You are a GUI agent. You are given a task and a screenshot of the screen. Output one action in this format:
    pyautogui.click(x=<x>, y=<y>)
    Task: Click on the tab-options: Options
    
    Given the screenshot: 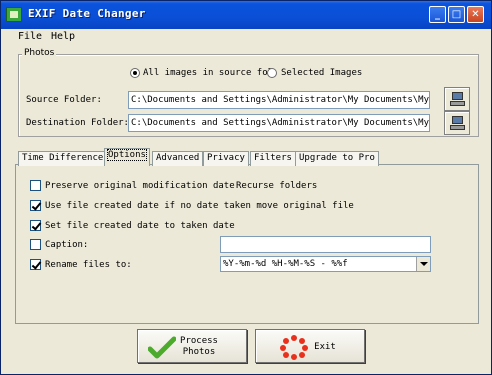 What is the action you would take?
    pyautogui.click(x=127, y=157)
    